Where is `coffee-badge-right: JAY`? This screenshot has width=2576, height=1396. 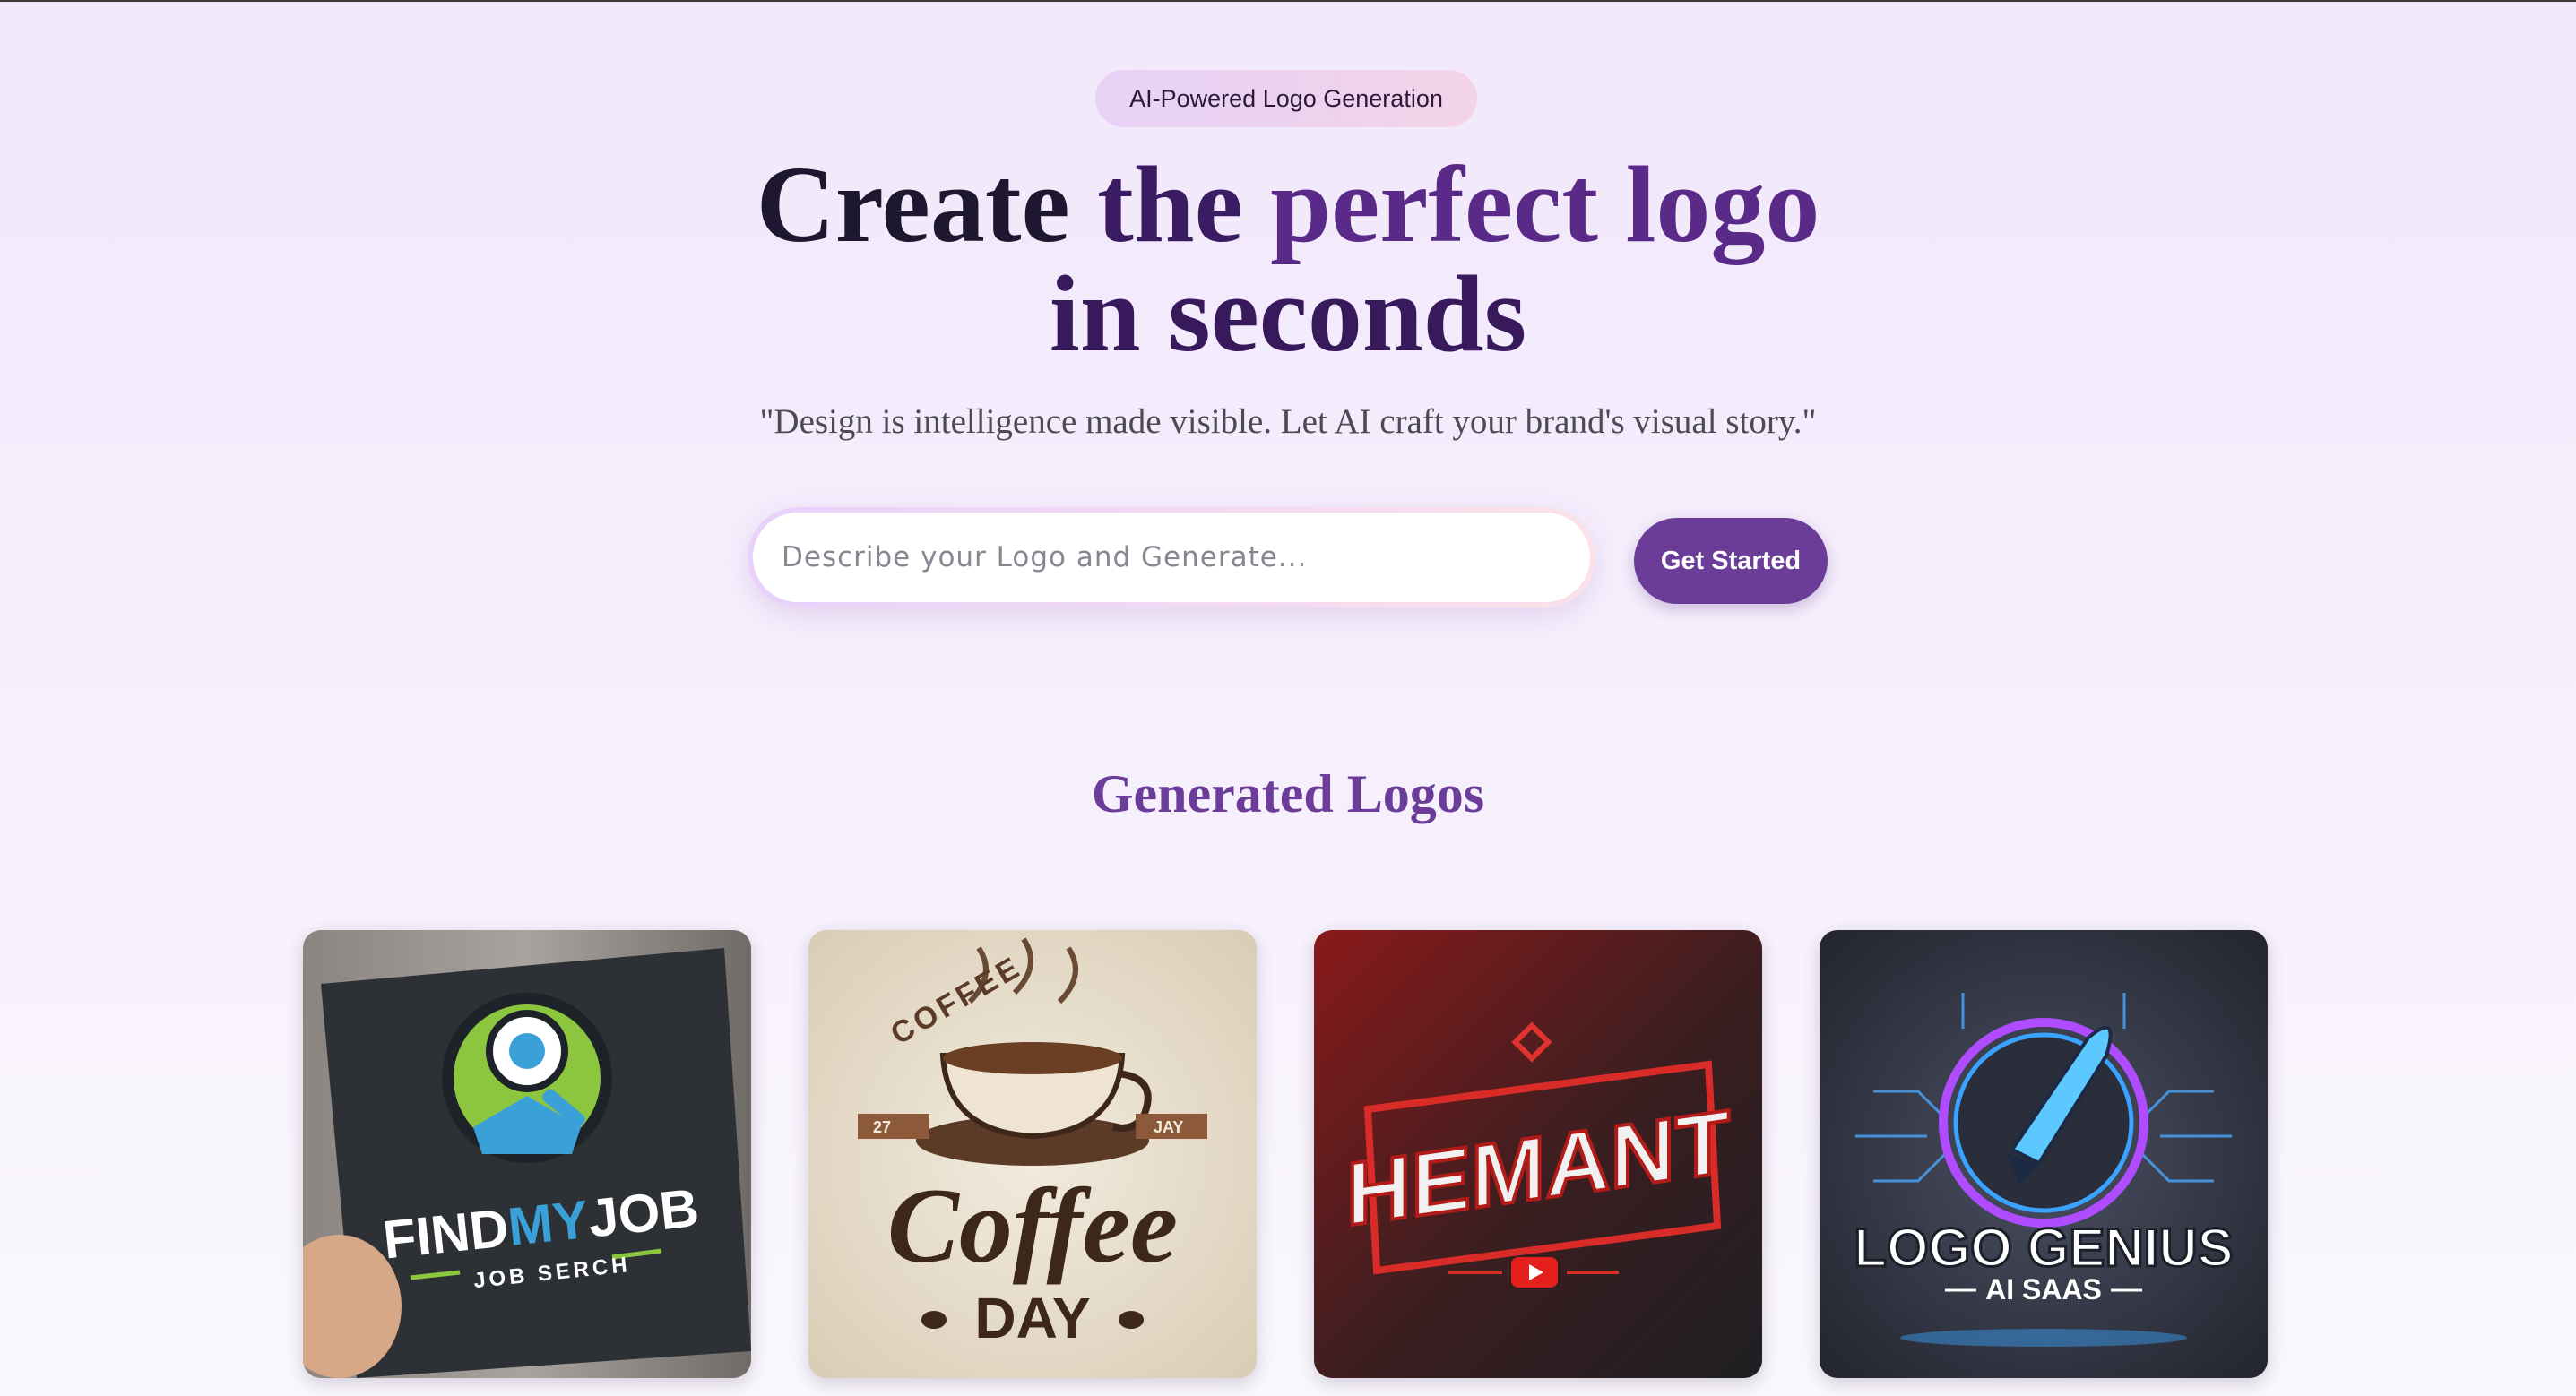
coffee-badge-right: JAY is located at coordinates (1168, 1127).